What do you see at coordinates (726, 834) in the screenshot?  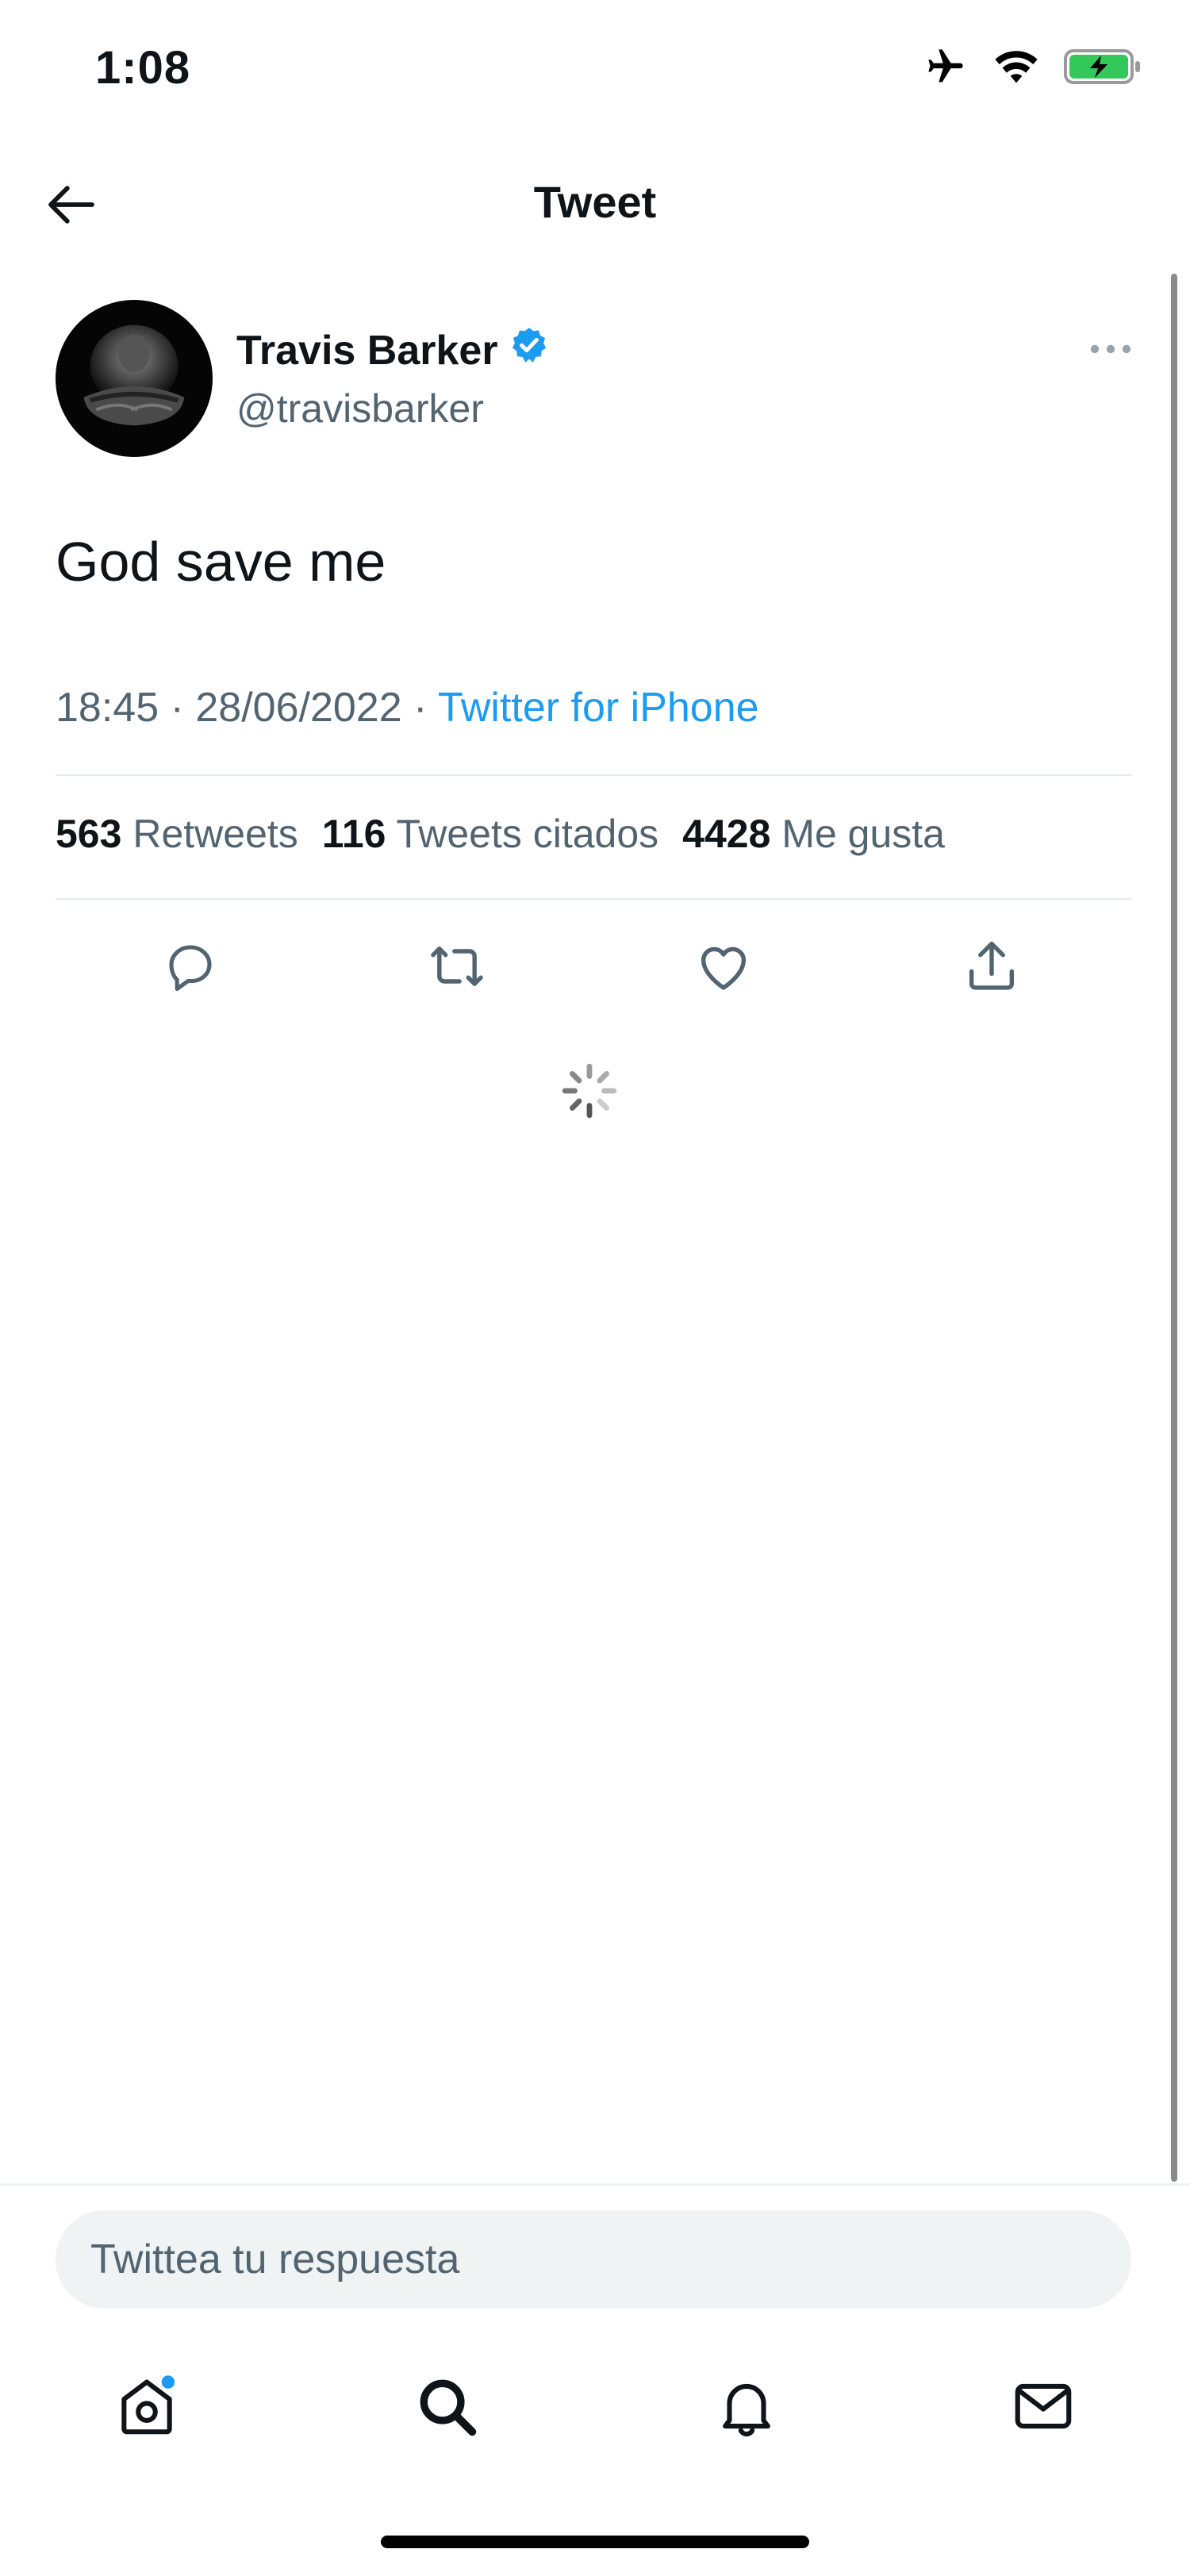 I see `likes-count: 4428` at bounding box center [726, 834].